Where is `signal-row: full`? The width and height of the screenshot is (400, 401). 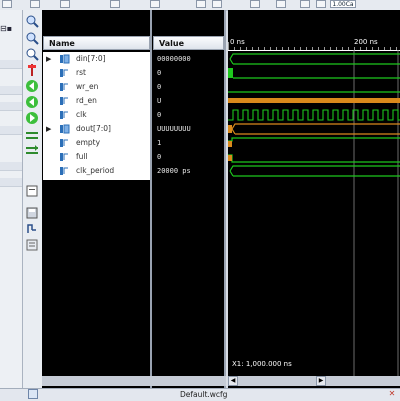 signal-row: full is located at coordinates (96, 157).